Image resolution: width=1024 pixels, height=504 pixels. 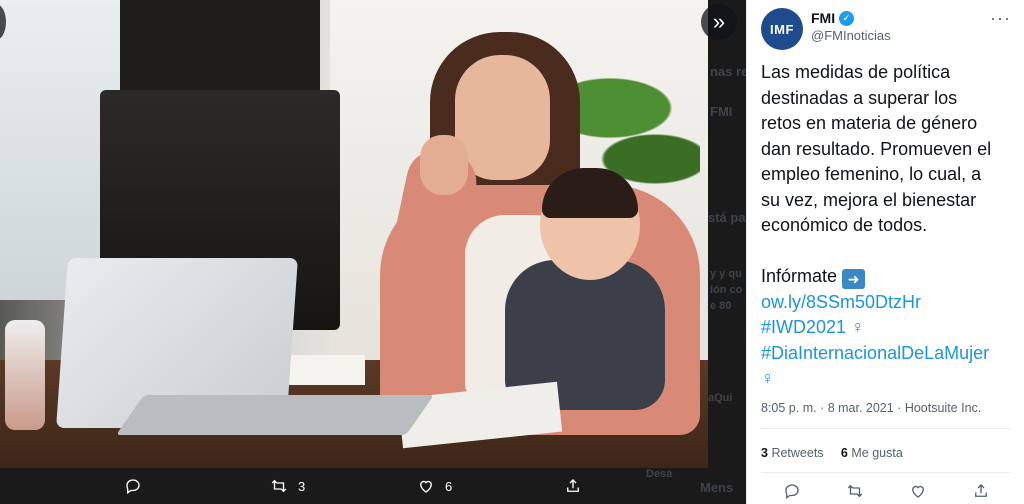 What do you see at coordinates (287, 486) in the screenshot?
I see `retweet-button: 3` at bounding box center [287, 486].